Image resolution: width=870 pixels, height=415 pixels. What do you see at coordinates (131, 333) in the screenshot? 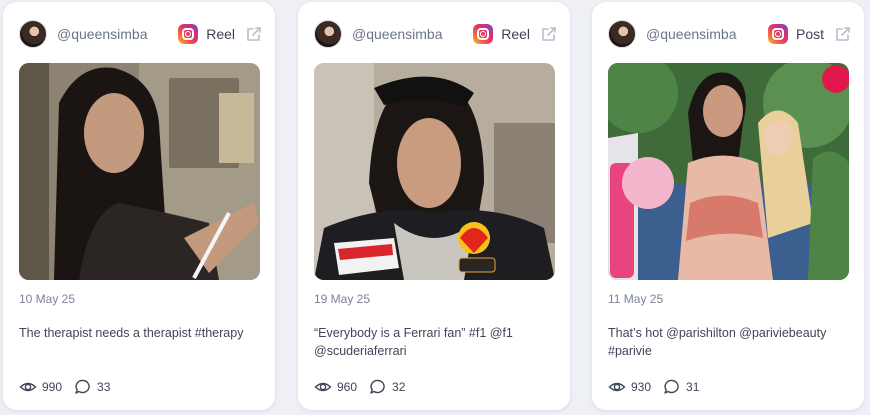
I see `post-caption: The therapist needs a therapist #therapy` at bounding box center [131, 333].